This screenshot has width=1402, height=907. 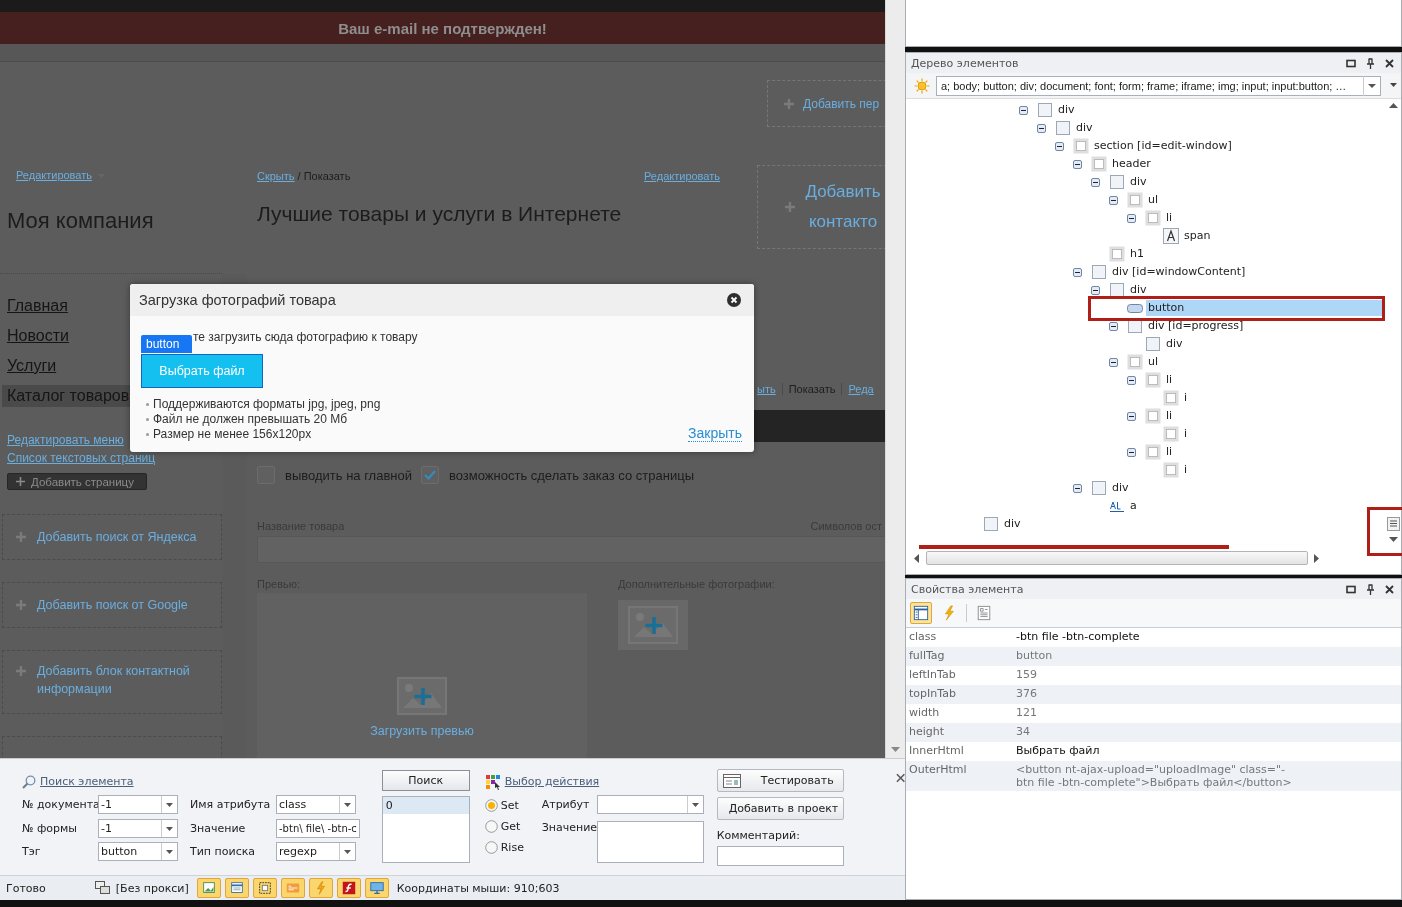 I want to click on window-icon, so click(x=236, y=888).